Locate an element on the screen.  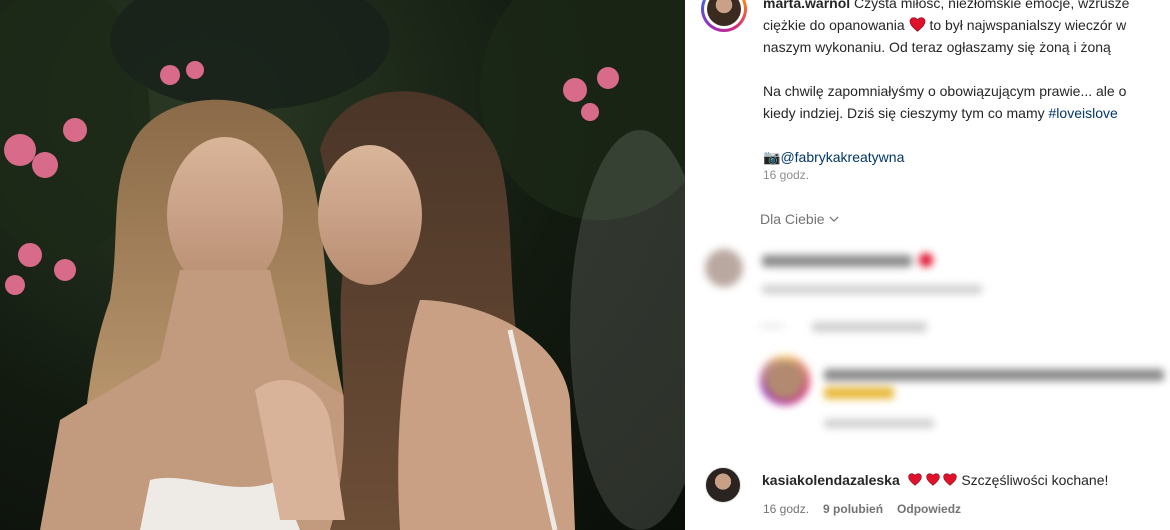
comment-text: Szczęśliwości kochane! is located at coordinates (1035, 480).